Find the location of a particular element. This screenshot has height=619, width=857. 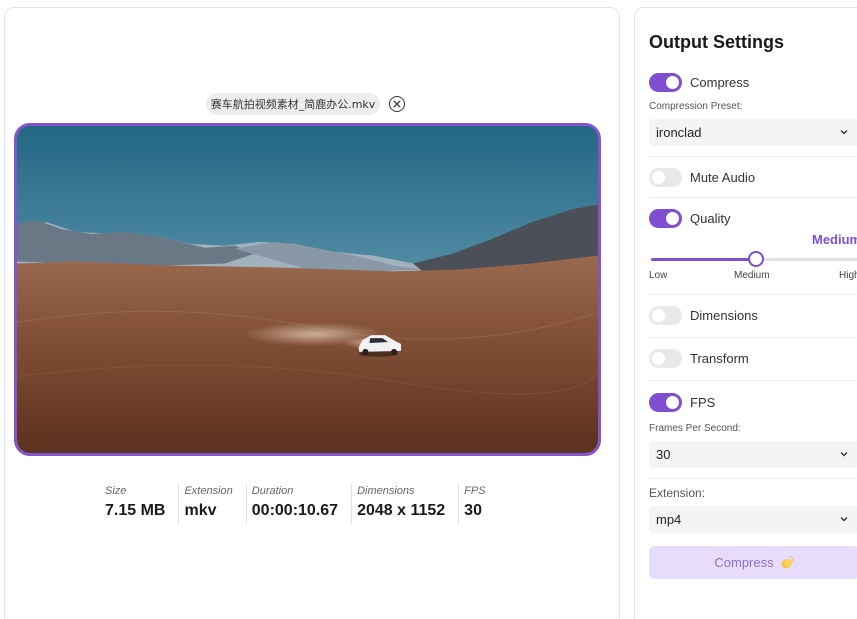

transform-toggle-row: Transform is located at coordinates (699, 358).